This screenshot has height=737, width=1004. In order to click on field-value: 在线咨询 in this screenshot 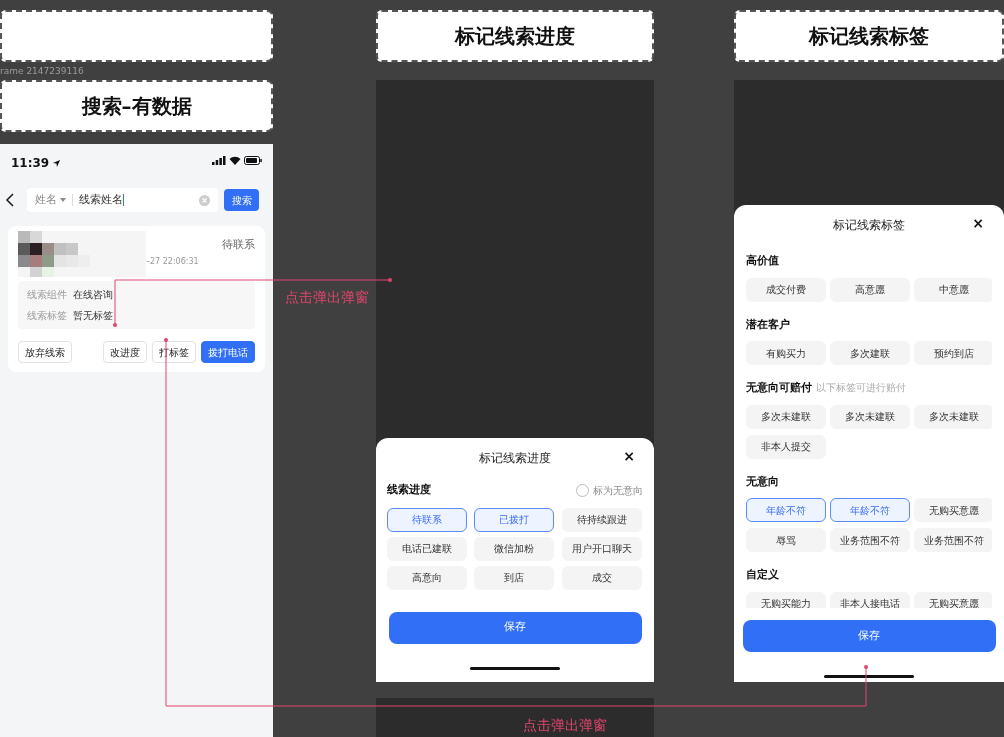, I will do `click(93, 295)`.